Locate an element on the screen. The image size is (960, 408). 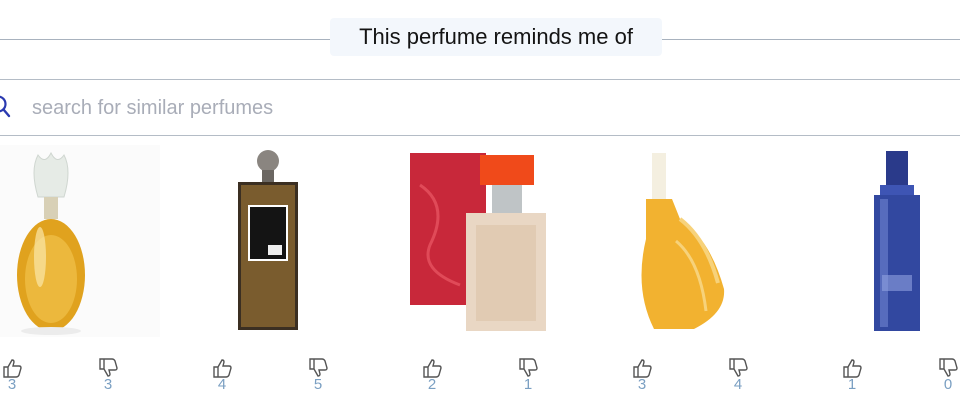
perfume-card: 3 3 is located at coordinates (80, 276).